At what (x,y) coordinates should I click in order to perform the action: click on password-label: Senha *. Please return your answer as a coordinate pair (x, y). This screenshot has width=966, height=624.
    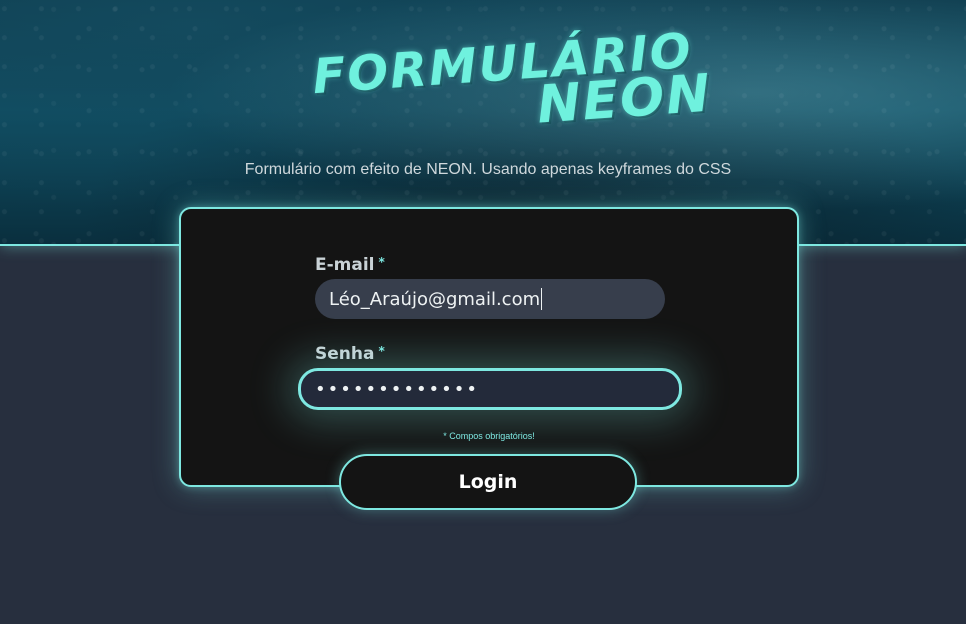
    Looking at the image, I should click on (350, 354).